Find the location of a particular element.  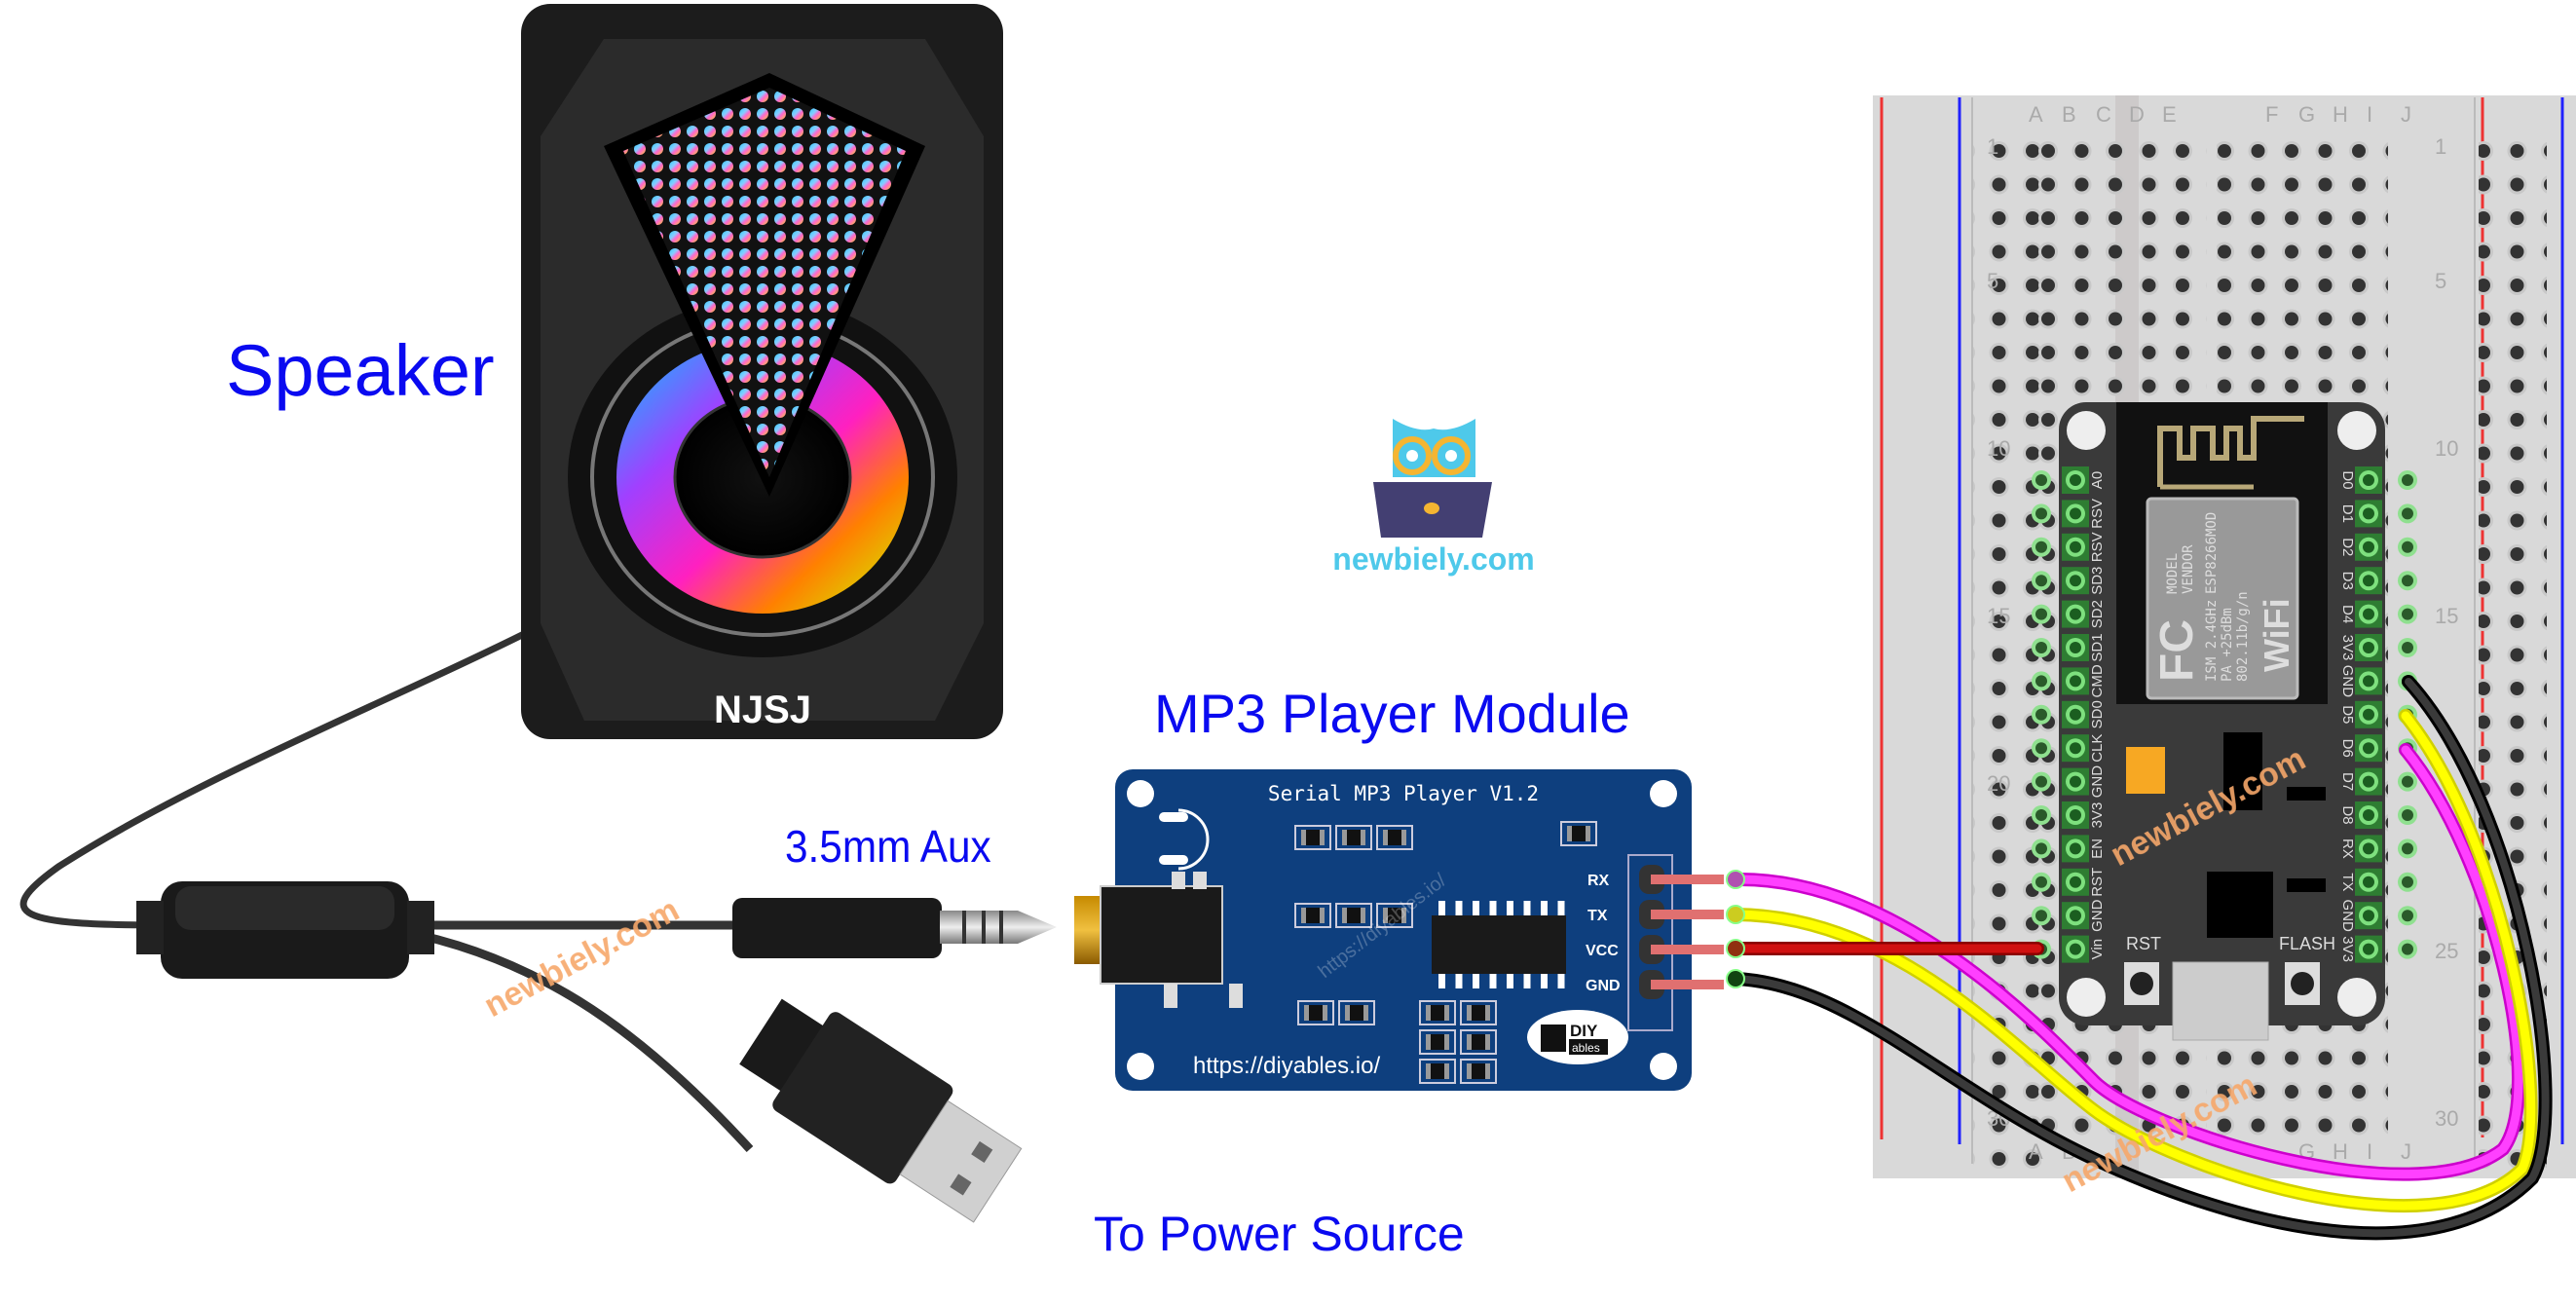

esp-pin-label: SD1 is located at coordinates (2097, 647).